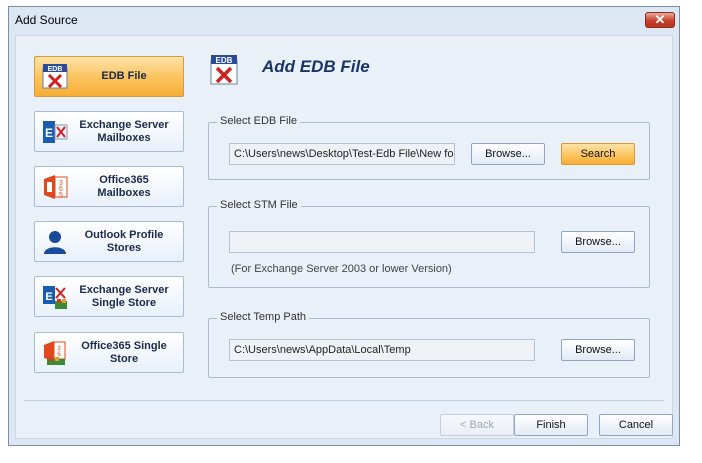 The width and height of the screenshot is (702, 463). Describe the element at coordinates (46, 20) in the screenshot. I see `window-title: Add Source` at that location.